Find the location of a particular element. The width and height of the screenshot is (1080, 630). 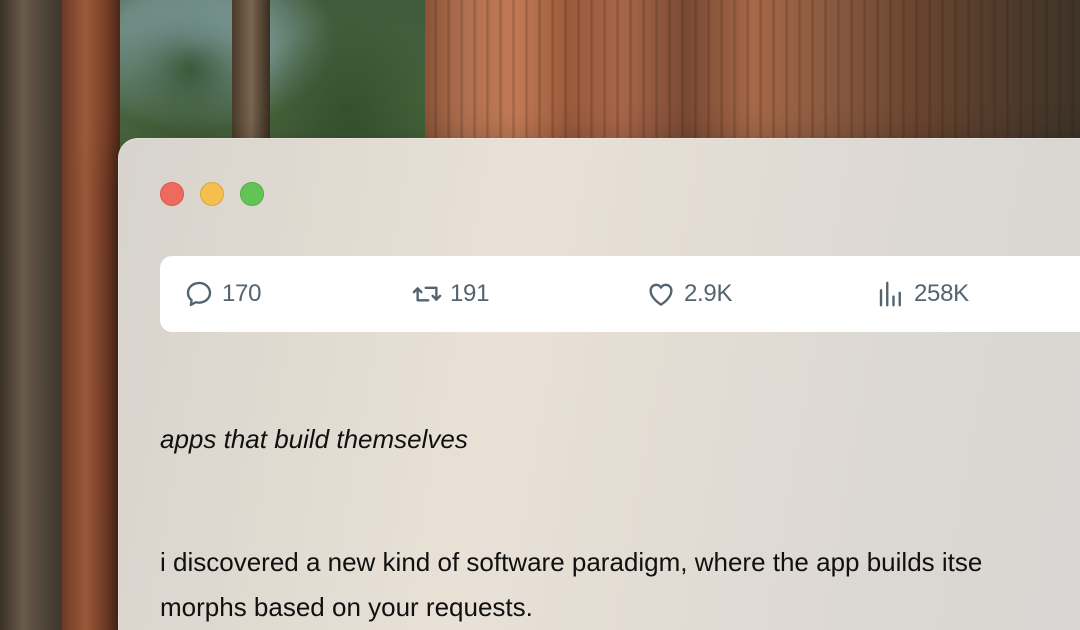

tree-trunk is located at coordinates (91, 315).